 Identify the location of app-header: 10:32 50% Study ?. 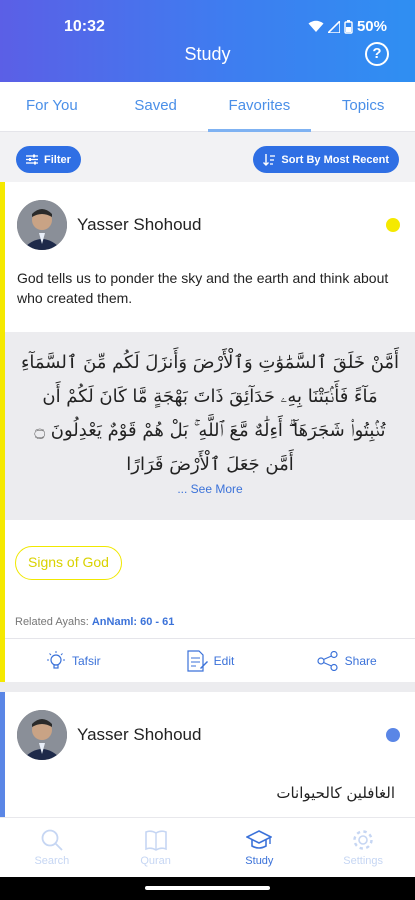
(207, 41).